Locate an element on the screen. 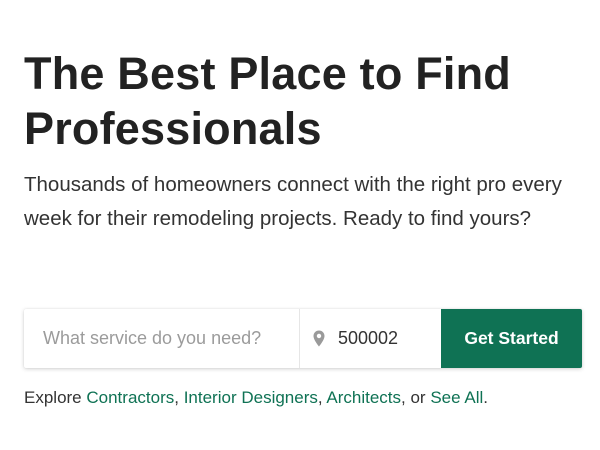 Image resolution: width=600 pixels, height=450 pixels. service-input is located at coordinates (161, 338).